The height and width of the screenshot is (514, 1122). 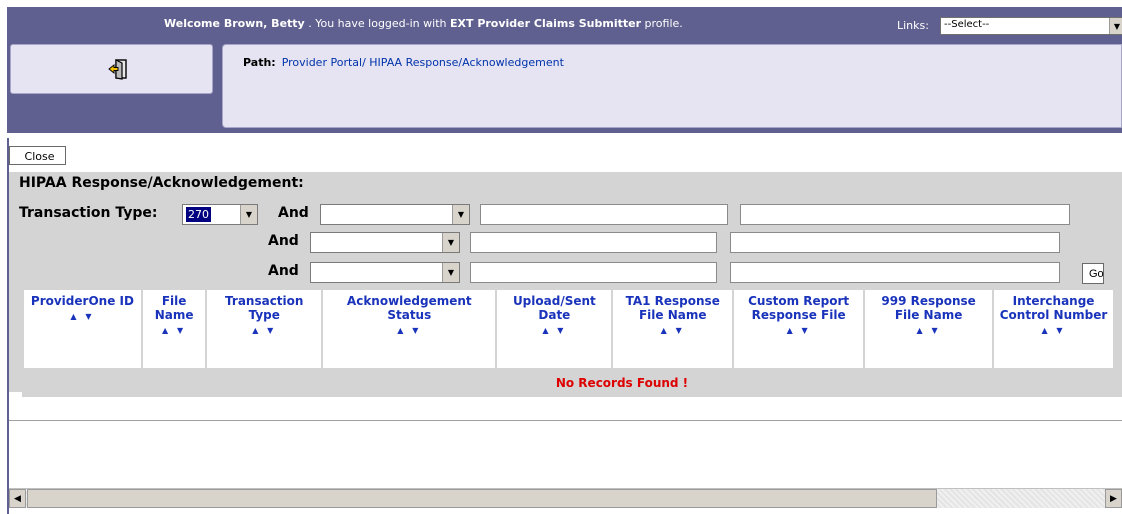 I want to click on column-header: ProviderOne ID ▲ ▼, so click(x=82, y=329).